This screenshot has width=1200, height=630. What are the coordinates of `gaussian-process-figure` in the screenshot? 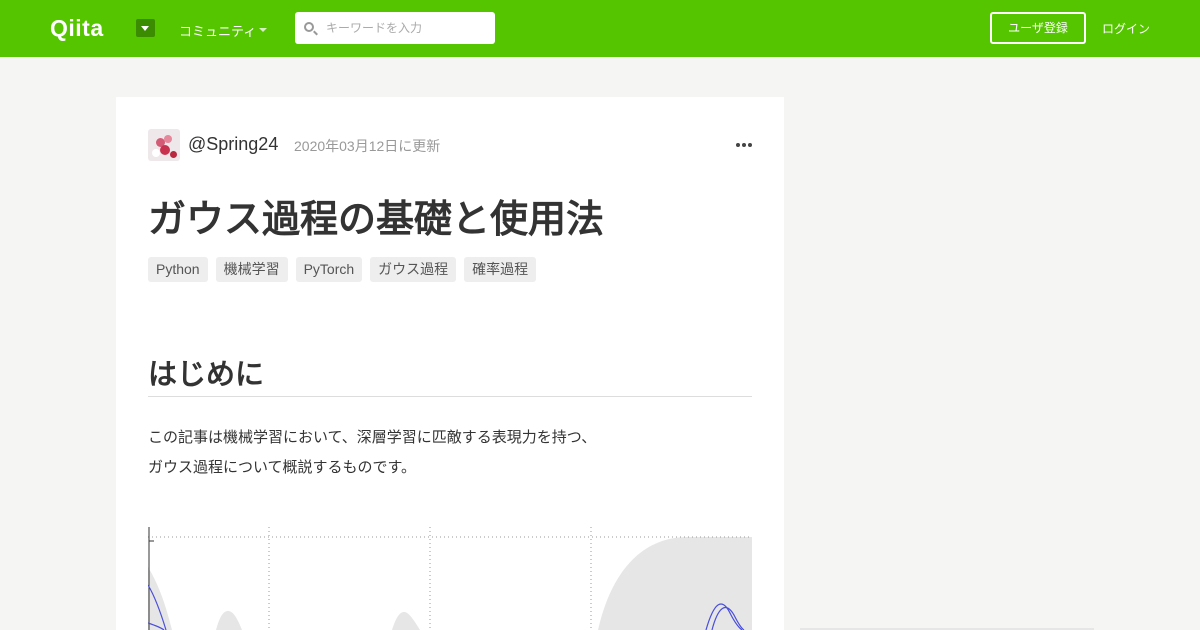 It's located at (450, 578).